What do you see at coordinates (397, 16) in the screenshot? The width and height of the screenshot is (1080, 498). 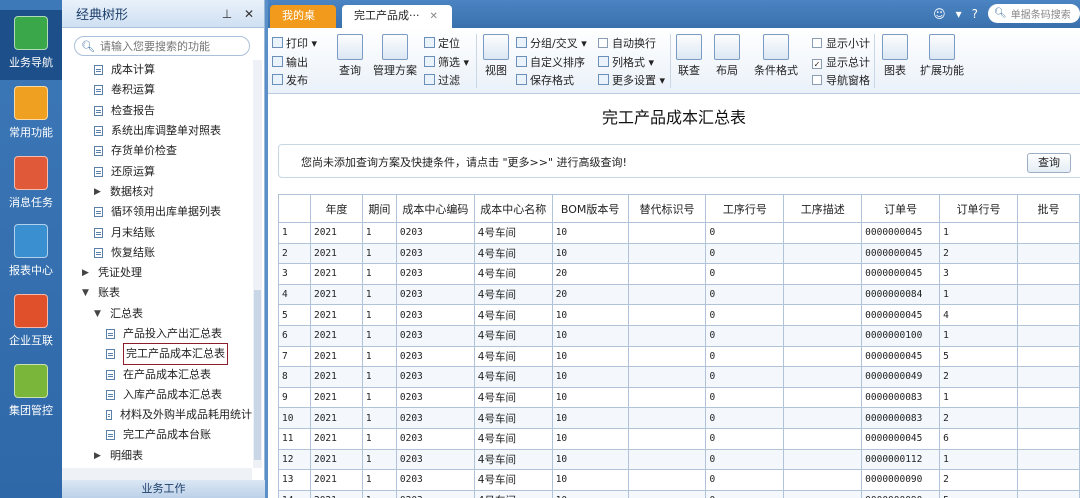 I see `tab-report: 完工产品成··· ✕` at bounding box center [397, 16].